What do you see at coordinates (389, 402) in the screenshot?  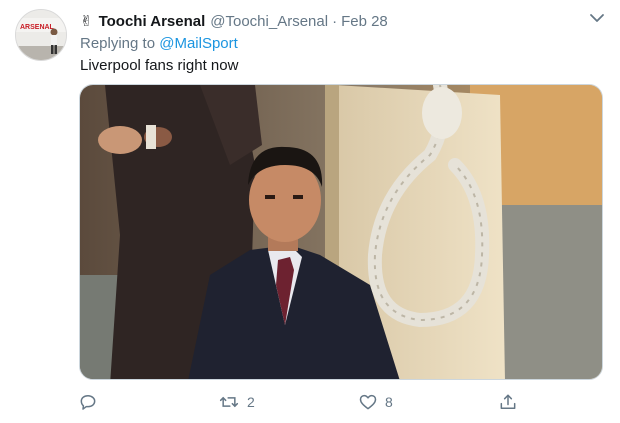 I see `like-count: 8` at bounding box center [389, 402].